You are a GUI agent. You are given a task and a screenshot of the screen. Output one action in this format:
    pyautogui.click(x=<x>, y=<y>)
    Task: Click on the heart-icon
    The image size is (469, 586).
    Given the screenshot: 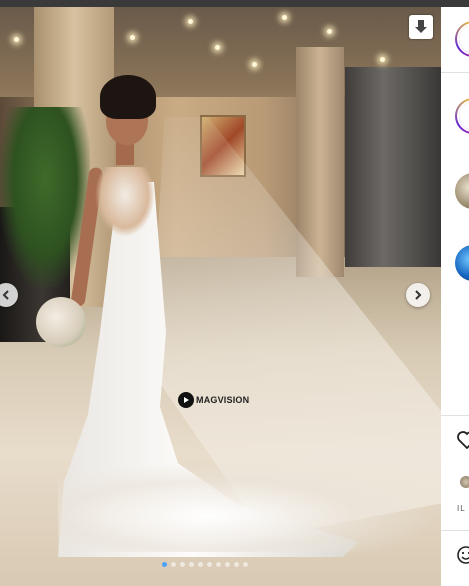 What is the action you would take?
    pyautogui.click(x=463, y=440)
    